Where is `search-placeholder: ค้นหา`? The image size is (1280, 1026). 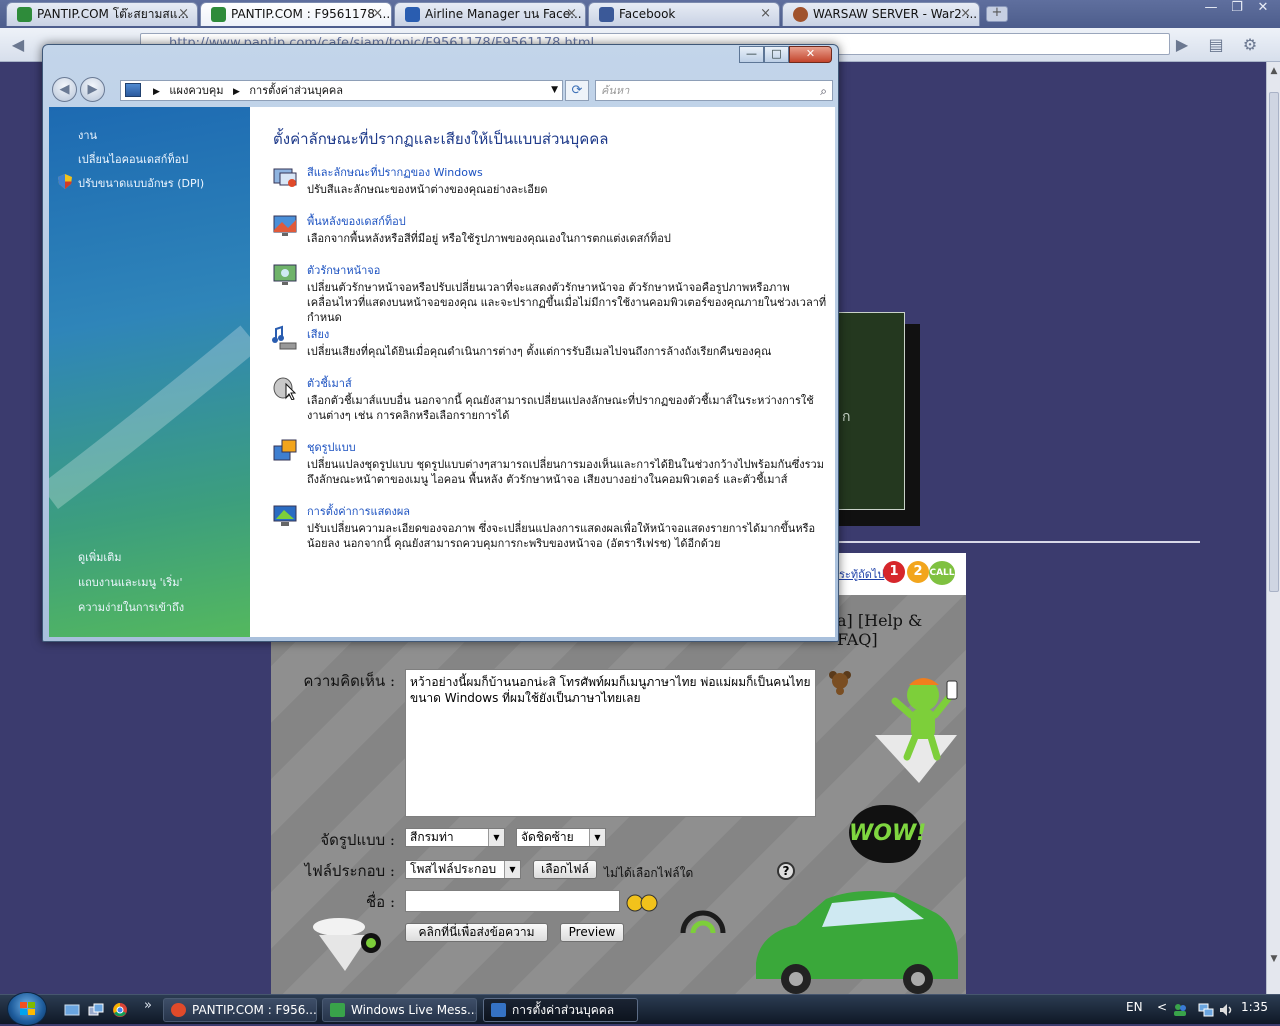 search-placeholder: ค้นหา is located at coordinates (615, 90).